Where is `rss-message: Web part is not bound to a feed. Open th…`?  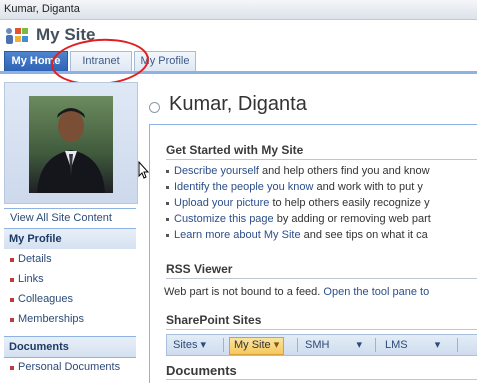 rss-message: Web part is not bound to a feed. Open th… is located at coordinates (297, 292).